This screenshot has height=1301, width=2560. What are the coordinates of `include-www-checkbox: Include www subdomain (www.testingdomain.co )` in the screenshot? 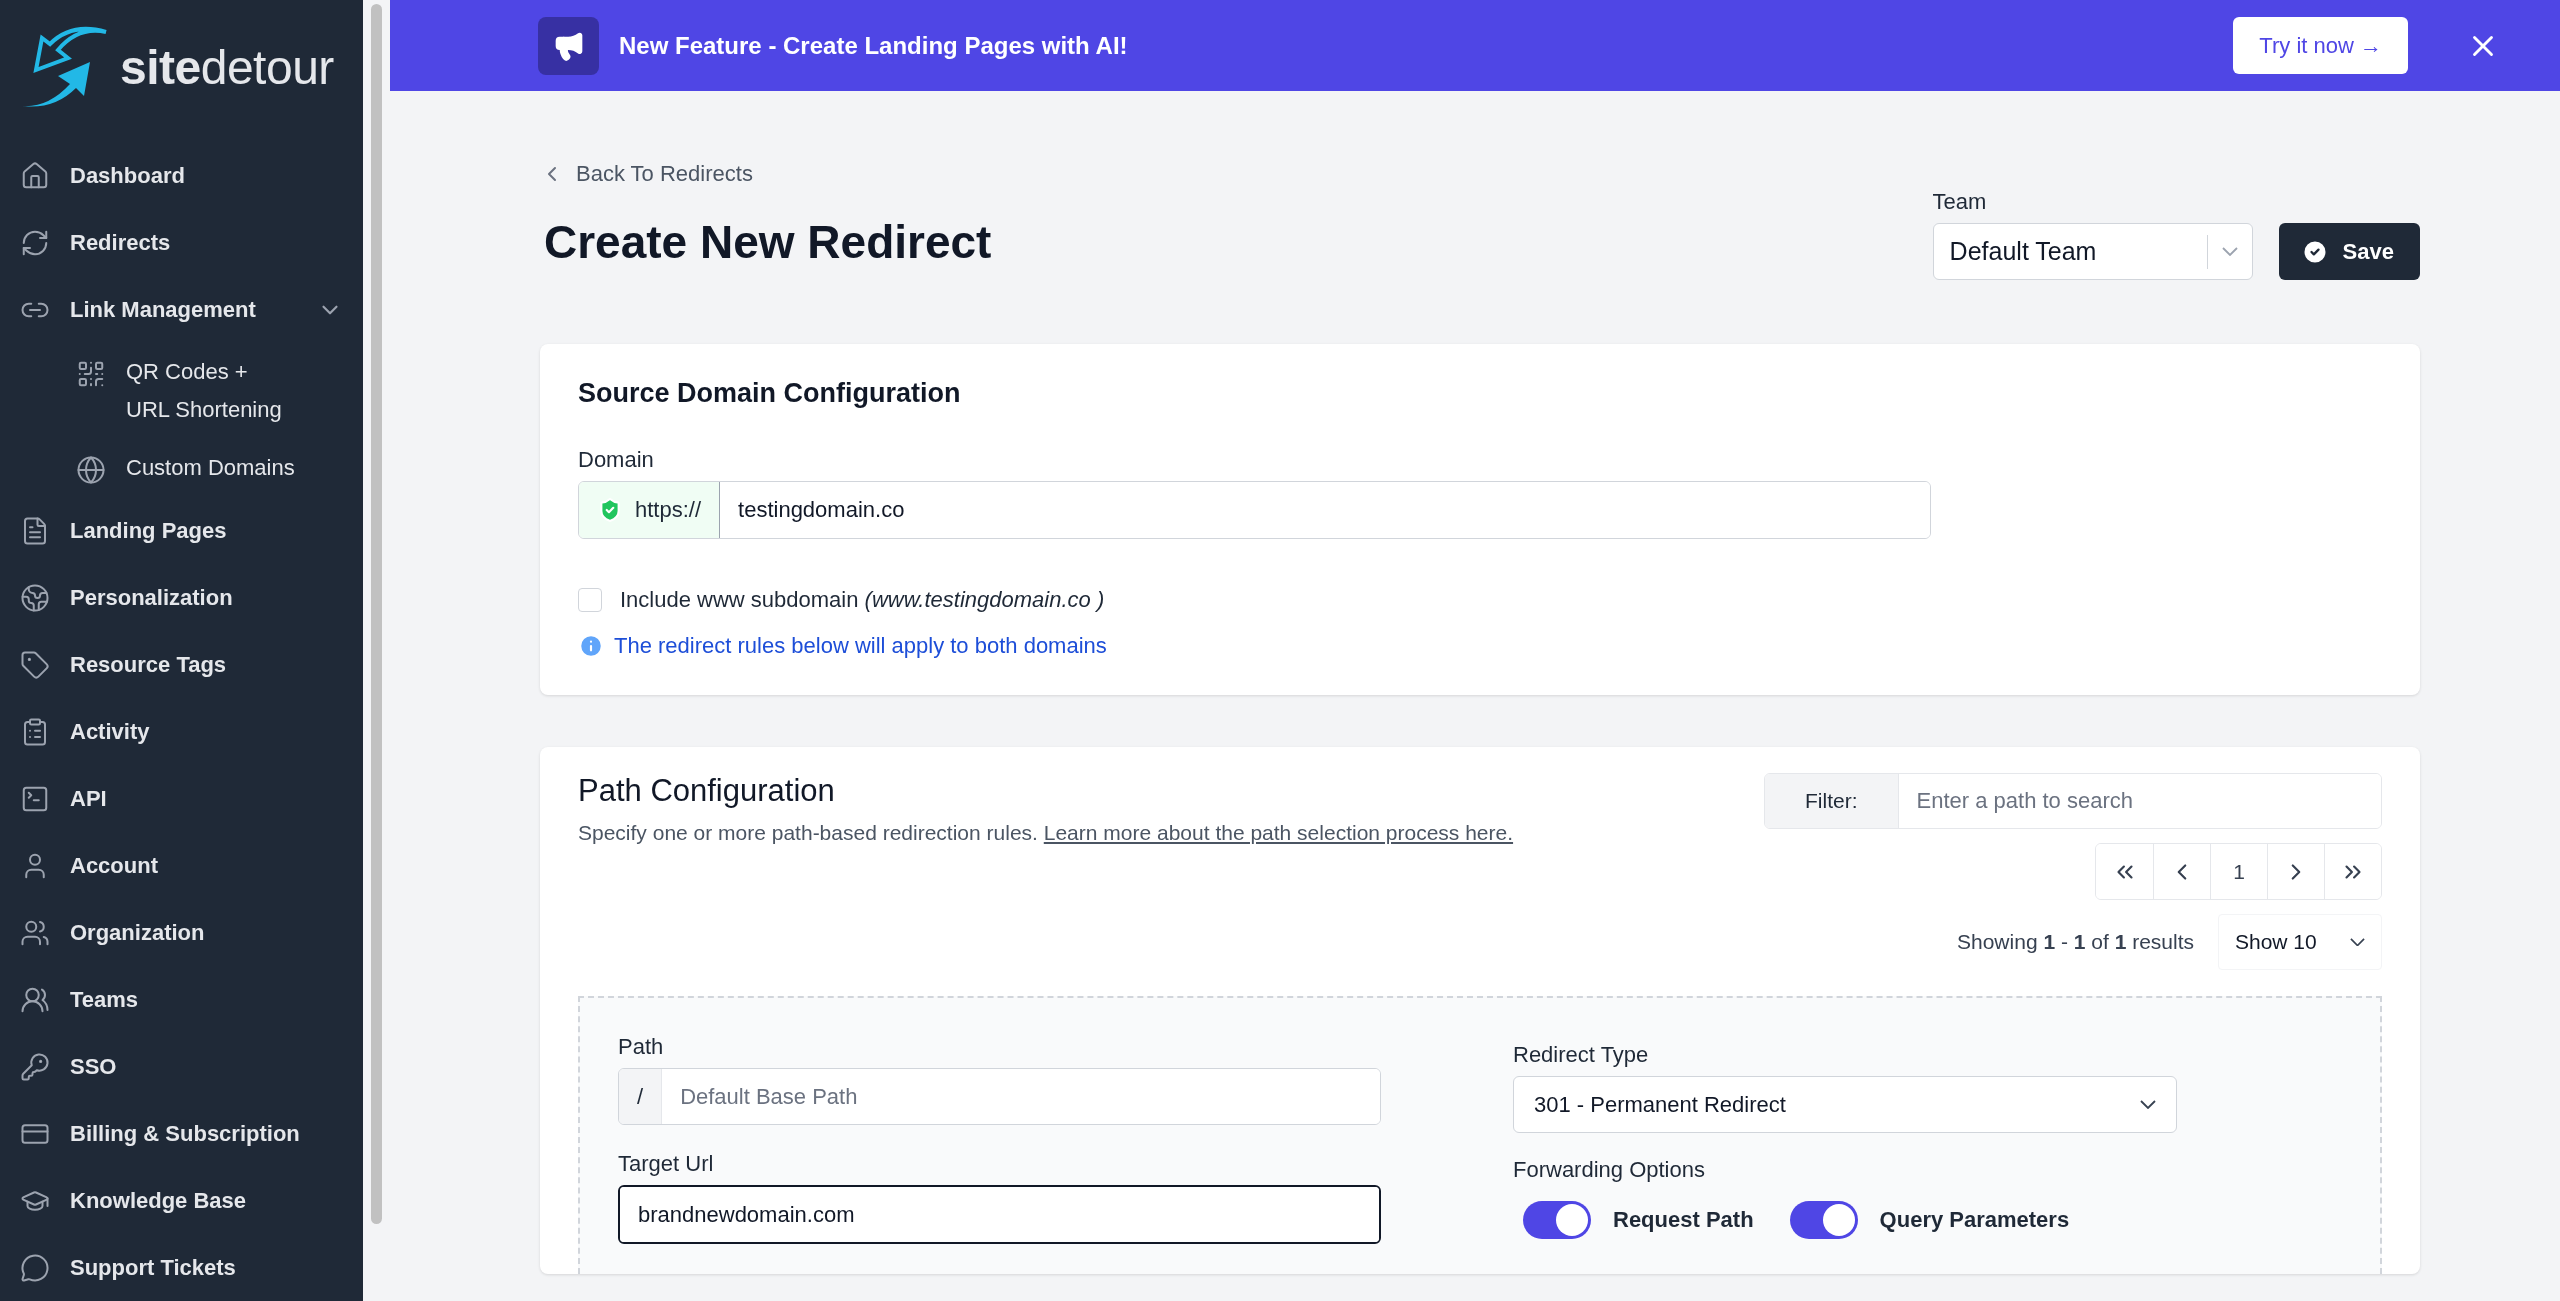 It's located at (1480, 600).